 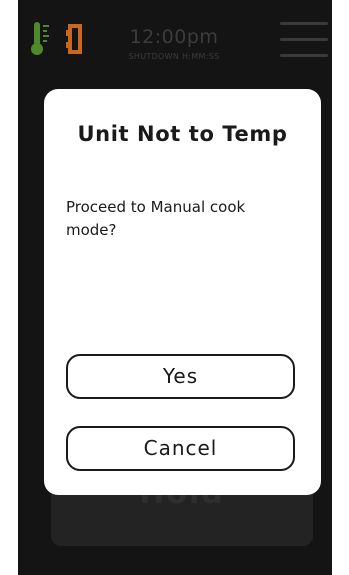 What do you see at coordinates (156, 218) in the screenshot?
I see `dialog-message: Proceed to Manual cook mode?` at bounding box center [156, 218].